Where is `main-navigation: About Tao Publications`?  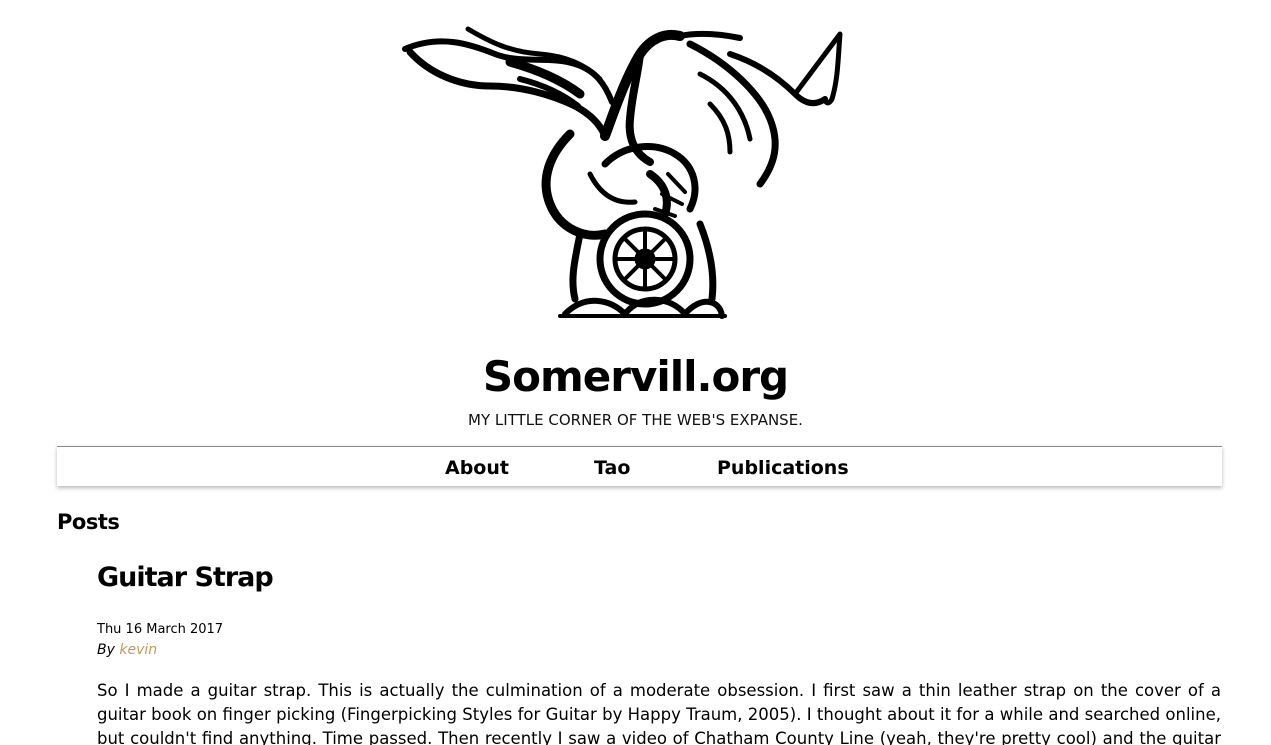
main-navigation: About Tao Publications is located at coordinates (639, 466).